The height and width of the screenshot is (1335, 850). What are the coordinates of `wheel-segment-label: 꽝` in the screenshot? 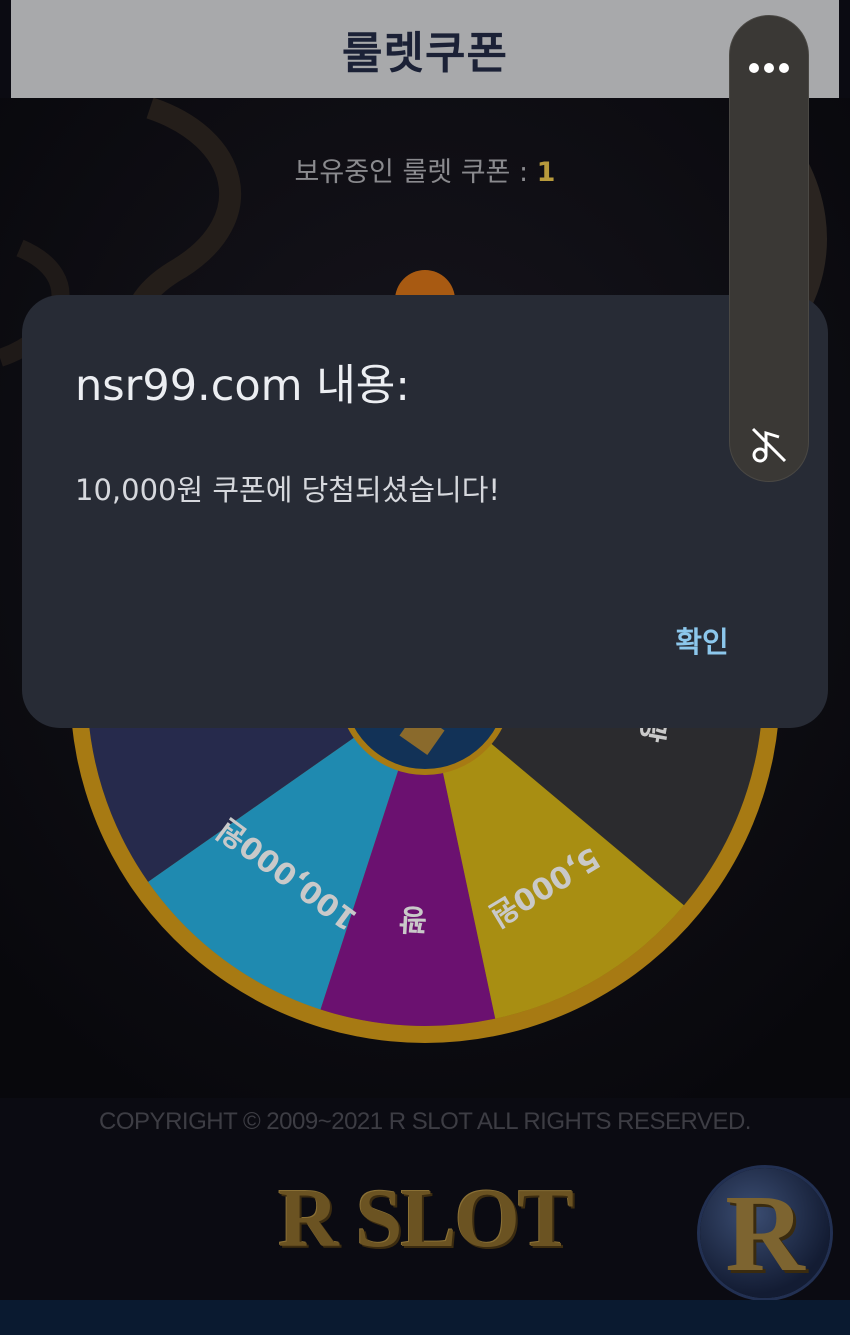 It's located at (412, 918).